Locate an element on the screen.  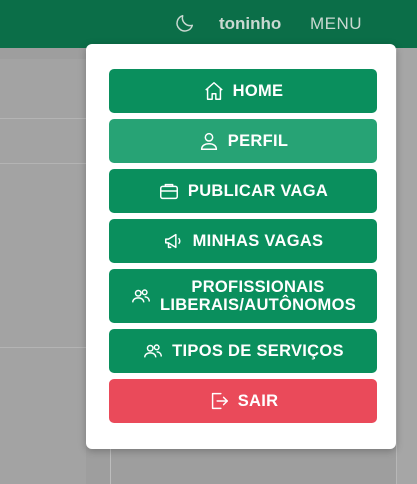
profissionais-liberais-button: PROFISSIONAIS LIBERAIS/AUTÔNOMOS is located at coordinates (243, 296).